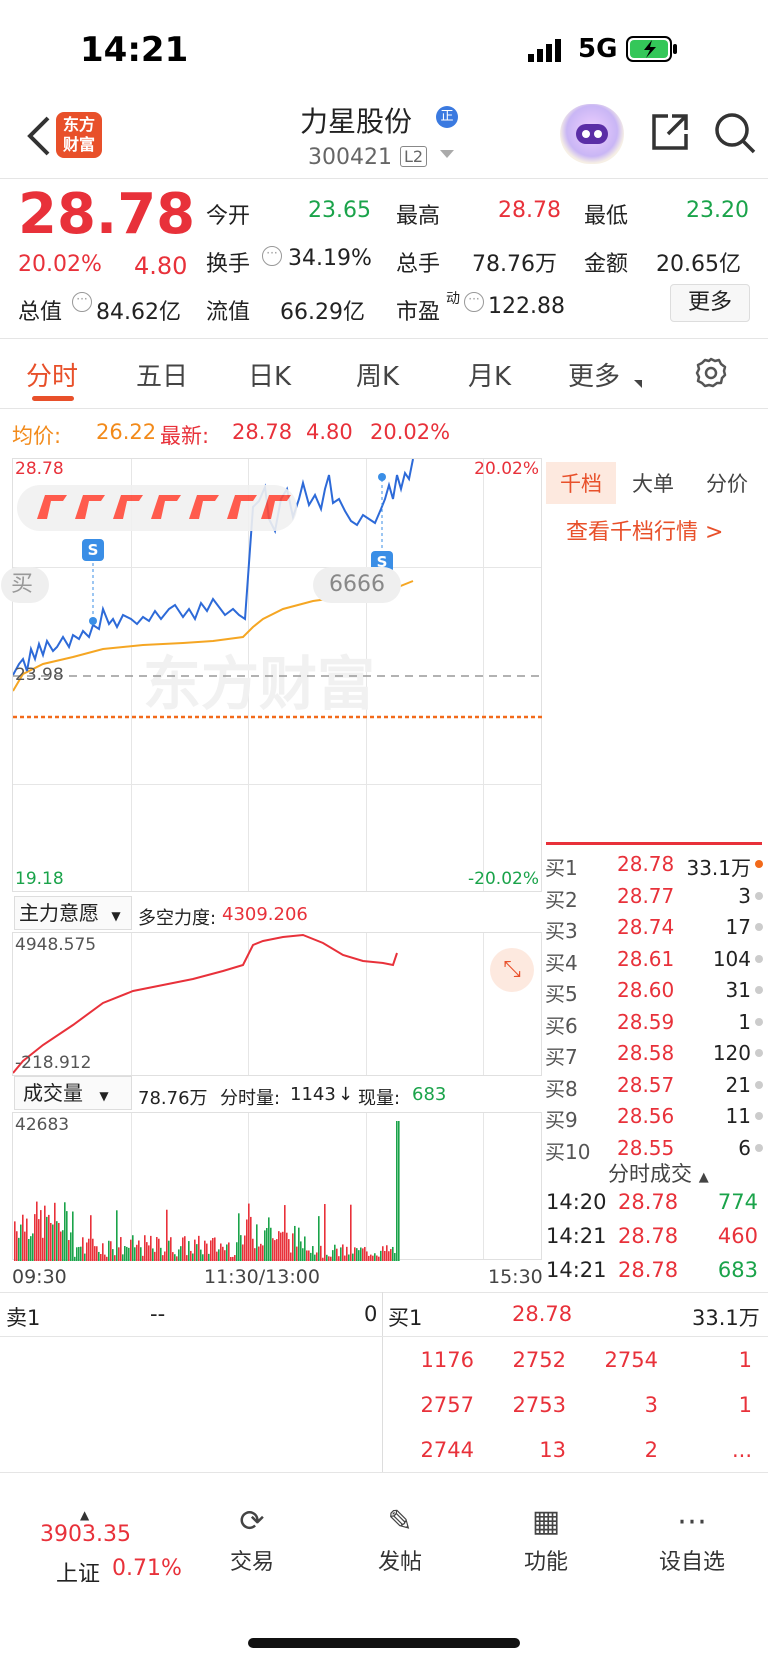 Image resolution: width=768 pixels, height=1663 pixels. Describe the element at coordinates (738, 927) in the screenshot. I see `bid-qty: 17` at that location.